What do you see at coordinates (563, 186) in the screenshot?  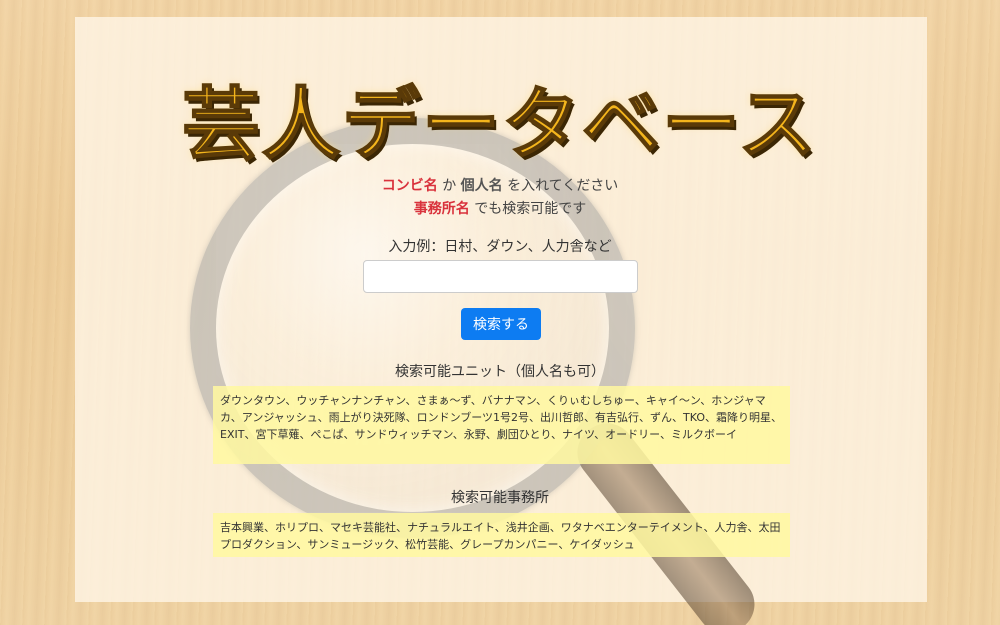 I see `enter-text: を入れてください` at bounding box center [563, 186].